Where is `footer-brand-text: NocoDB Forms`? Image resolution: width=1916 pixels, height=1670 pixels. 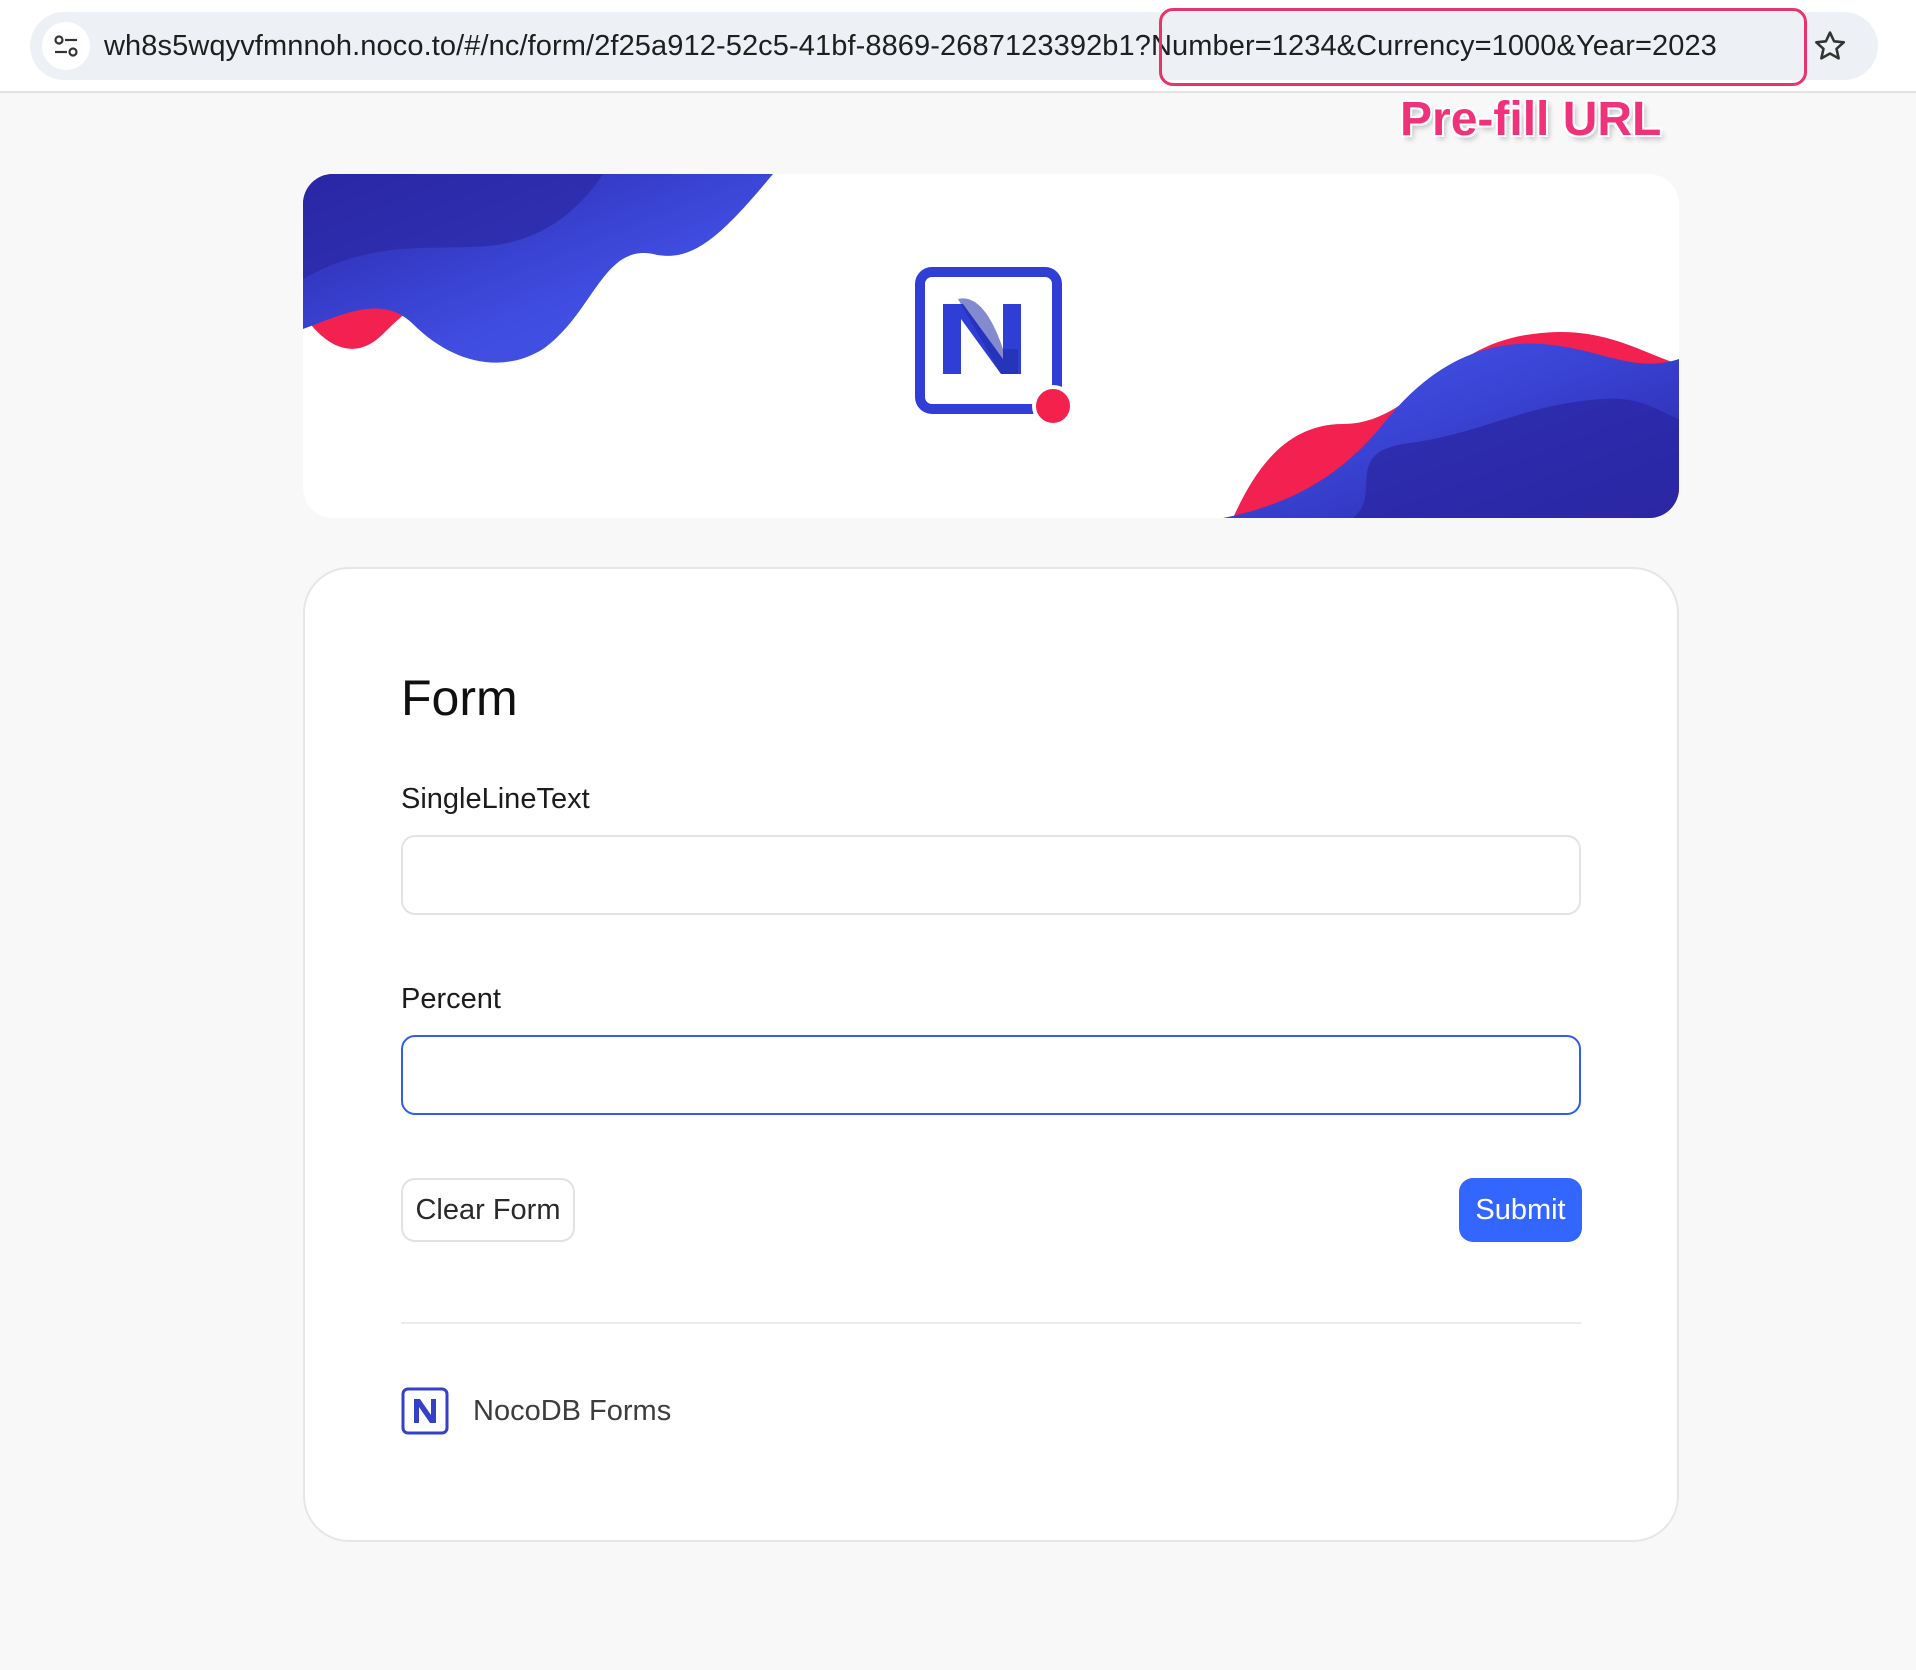
footer-brand-text: NocoDB Forms is located at coordinates (572, 1411).